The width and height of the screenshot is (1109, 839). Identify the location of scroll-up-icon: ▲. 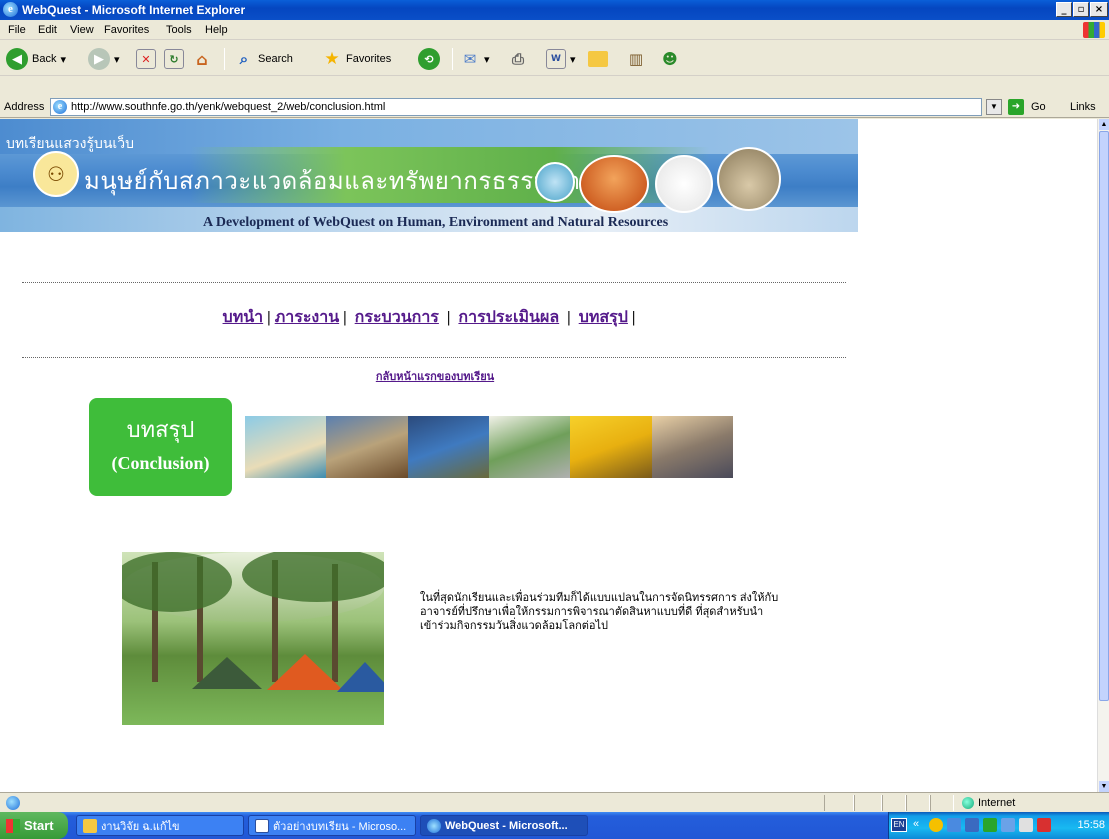
(1104, 124).